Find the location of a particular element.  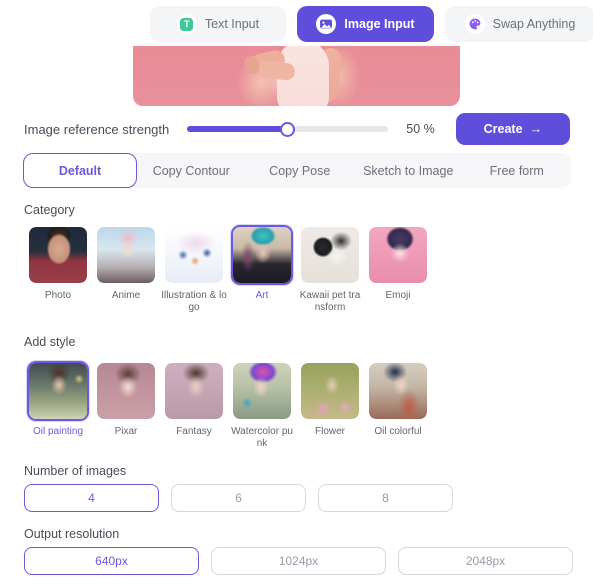

slider-thumb is located at coordinates (288, 129).